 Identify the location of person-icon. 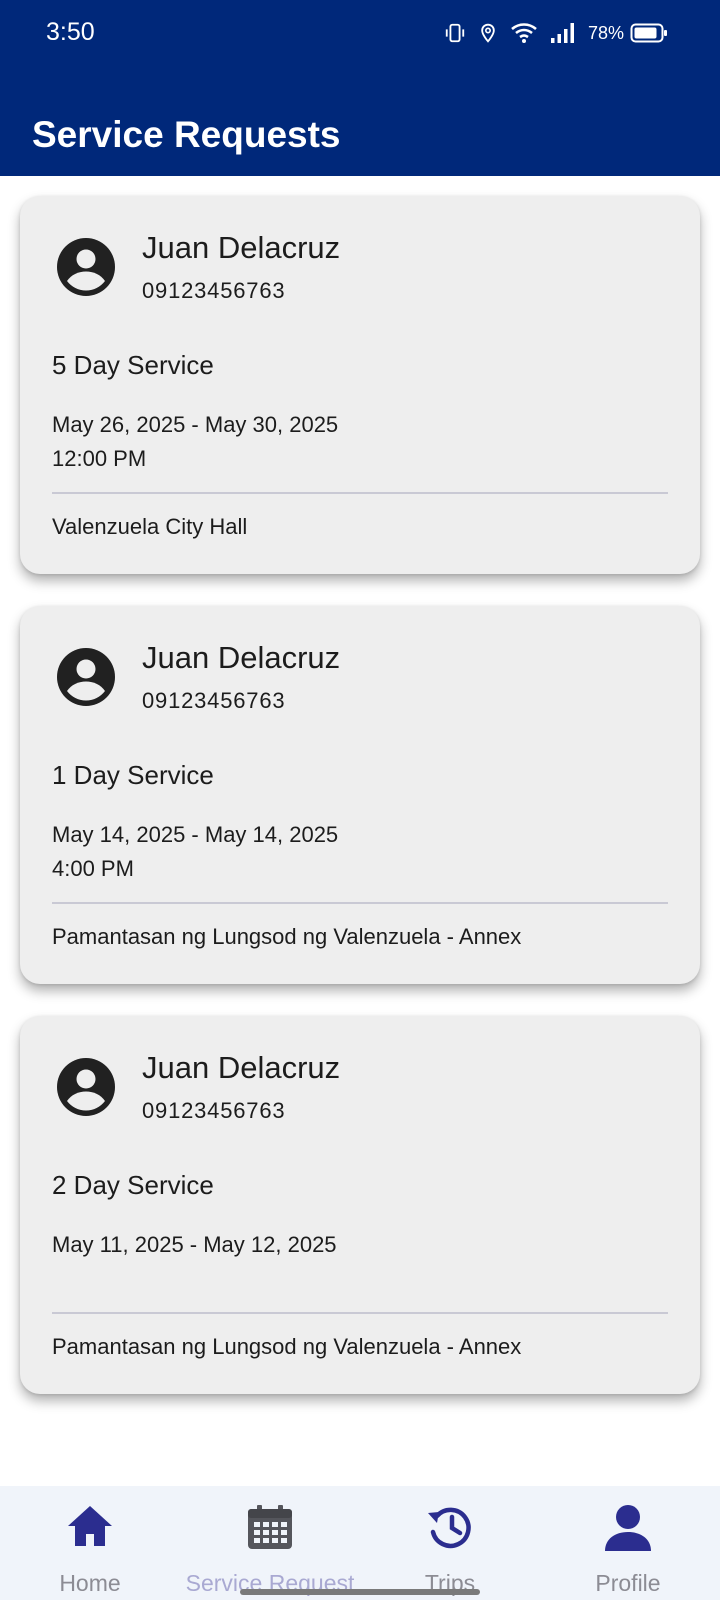
(628, 1528).